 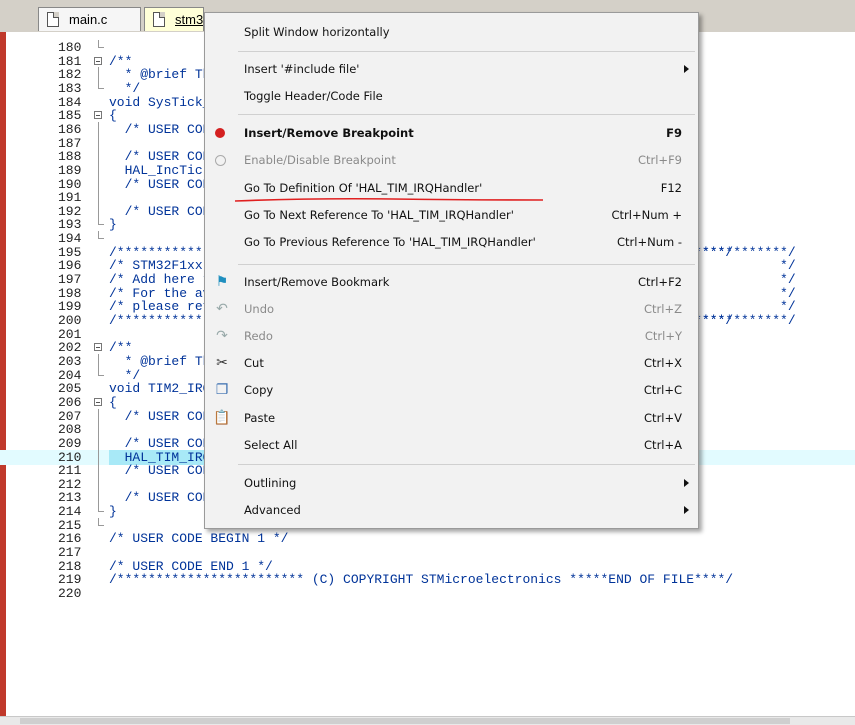 What do you see at coordinates (649, 242) in the screenshot?
I see `menu-item-shortcut: Ctrl+Num -` at bounding box center [649, 242].